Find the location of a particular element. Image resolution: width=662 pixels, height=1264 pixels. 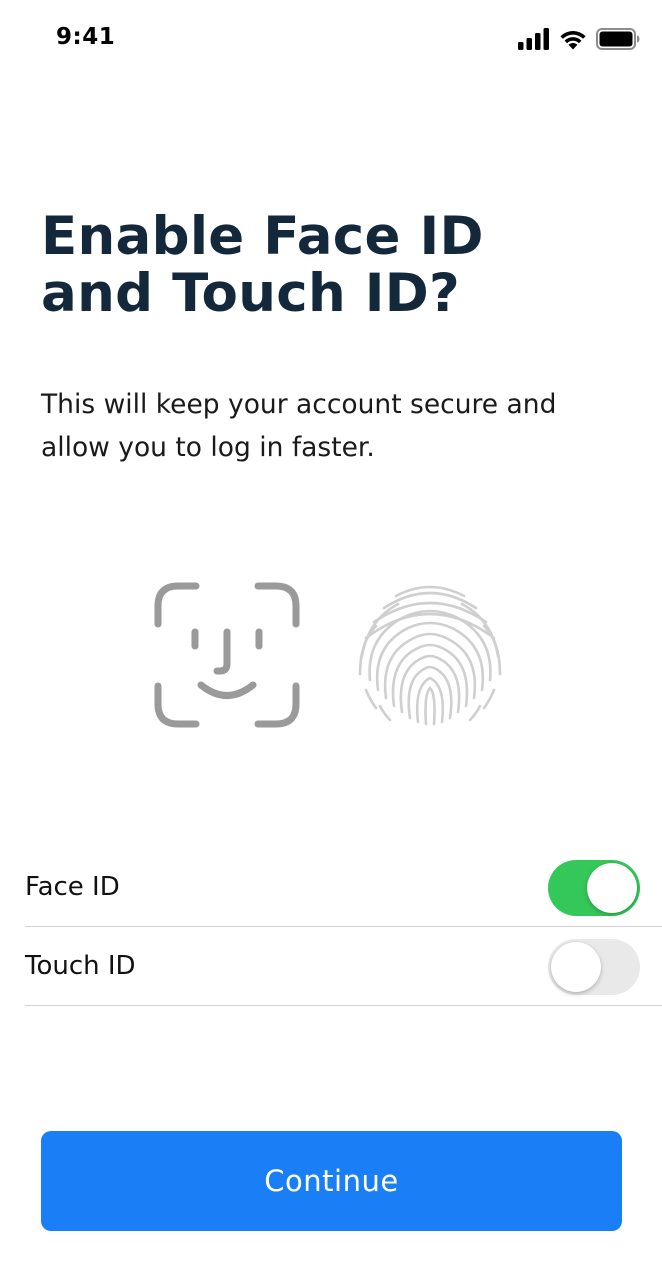

touch-id-toggle is located at coordinates (594, 967).